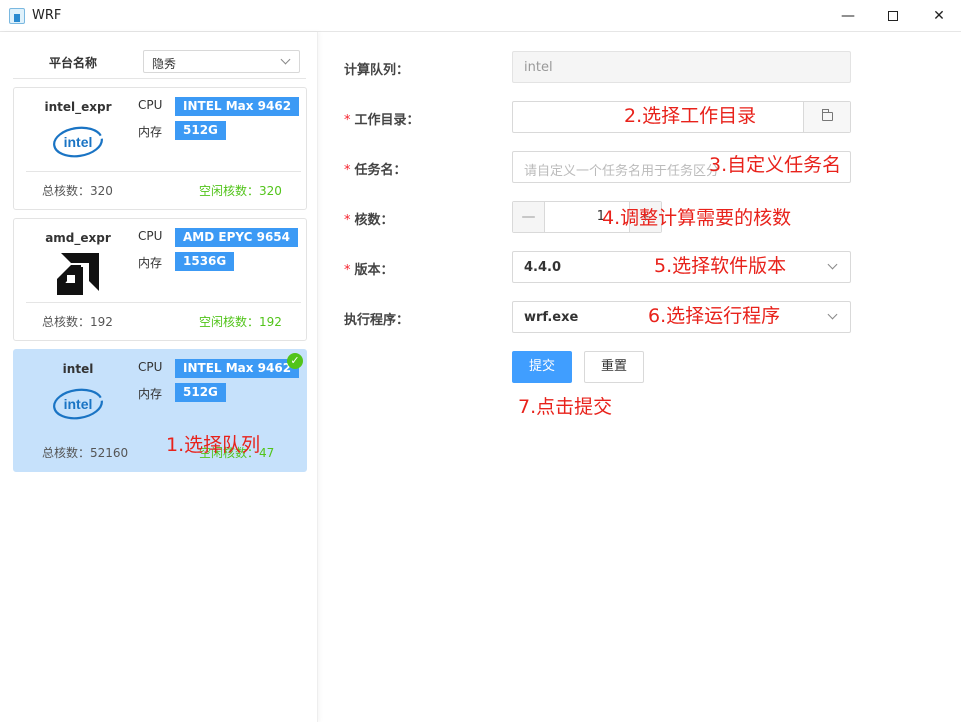 Image resolution: width=961 pixels, height=722 pixels. What do you see at coordinates (237, 237) in the screenshot?
I see `cpu-badge: AMD EPYC 9654` at bounding box center [237, 237].